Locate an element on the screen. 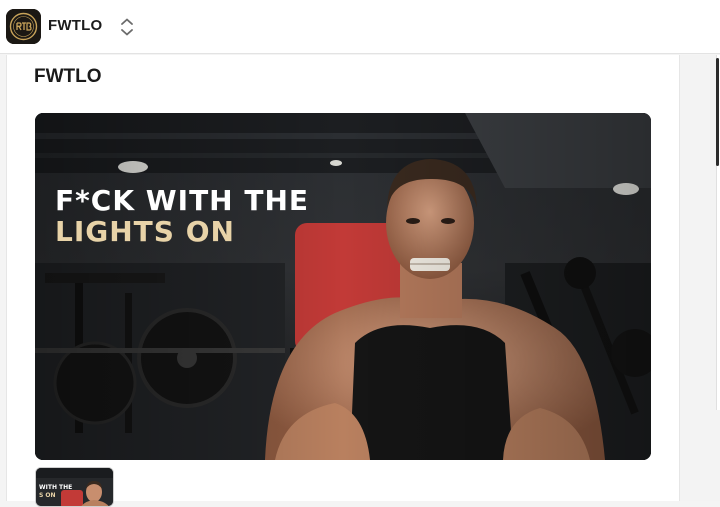 Image resolution: width=720 pixels, height=507 pixels. rtb-logo-icon is located at coordinates (23, 26).